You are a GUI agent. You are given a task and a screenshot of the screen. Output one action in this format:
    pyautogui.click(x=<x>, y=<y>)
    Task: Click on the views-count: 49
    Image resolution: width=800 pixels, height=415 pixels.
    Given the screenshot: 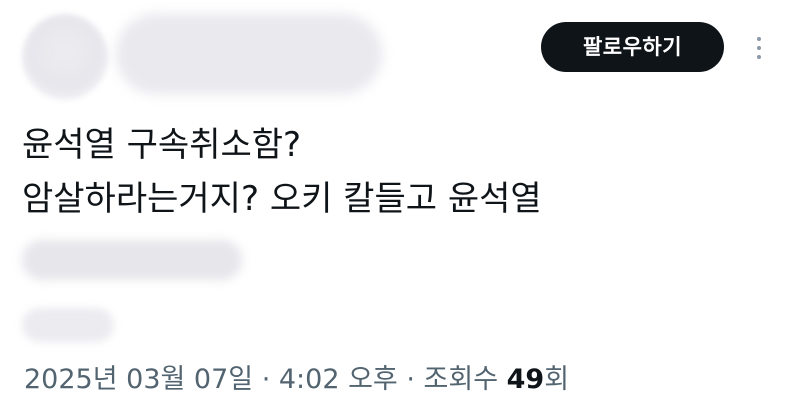 What is the action you would take?
    pyautogui.click(x=526, y=379)
    